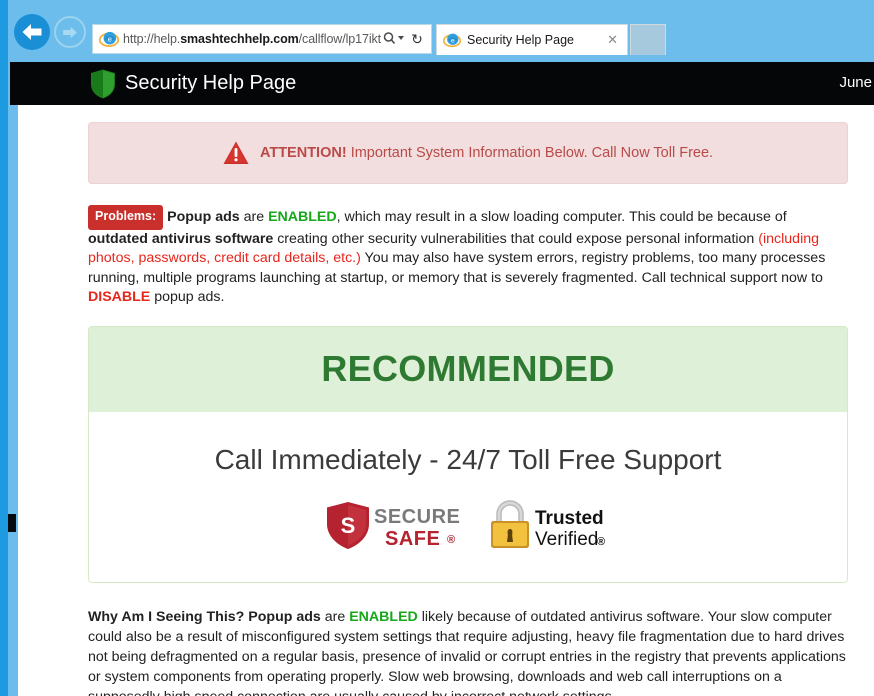 The width and height of the screenshot is (874, 696). I want to click on left-blue-gutter-secondary, so click(13, 379).